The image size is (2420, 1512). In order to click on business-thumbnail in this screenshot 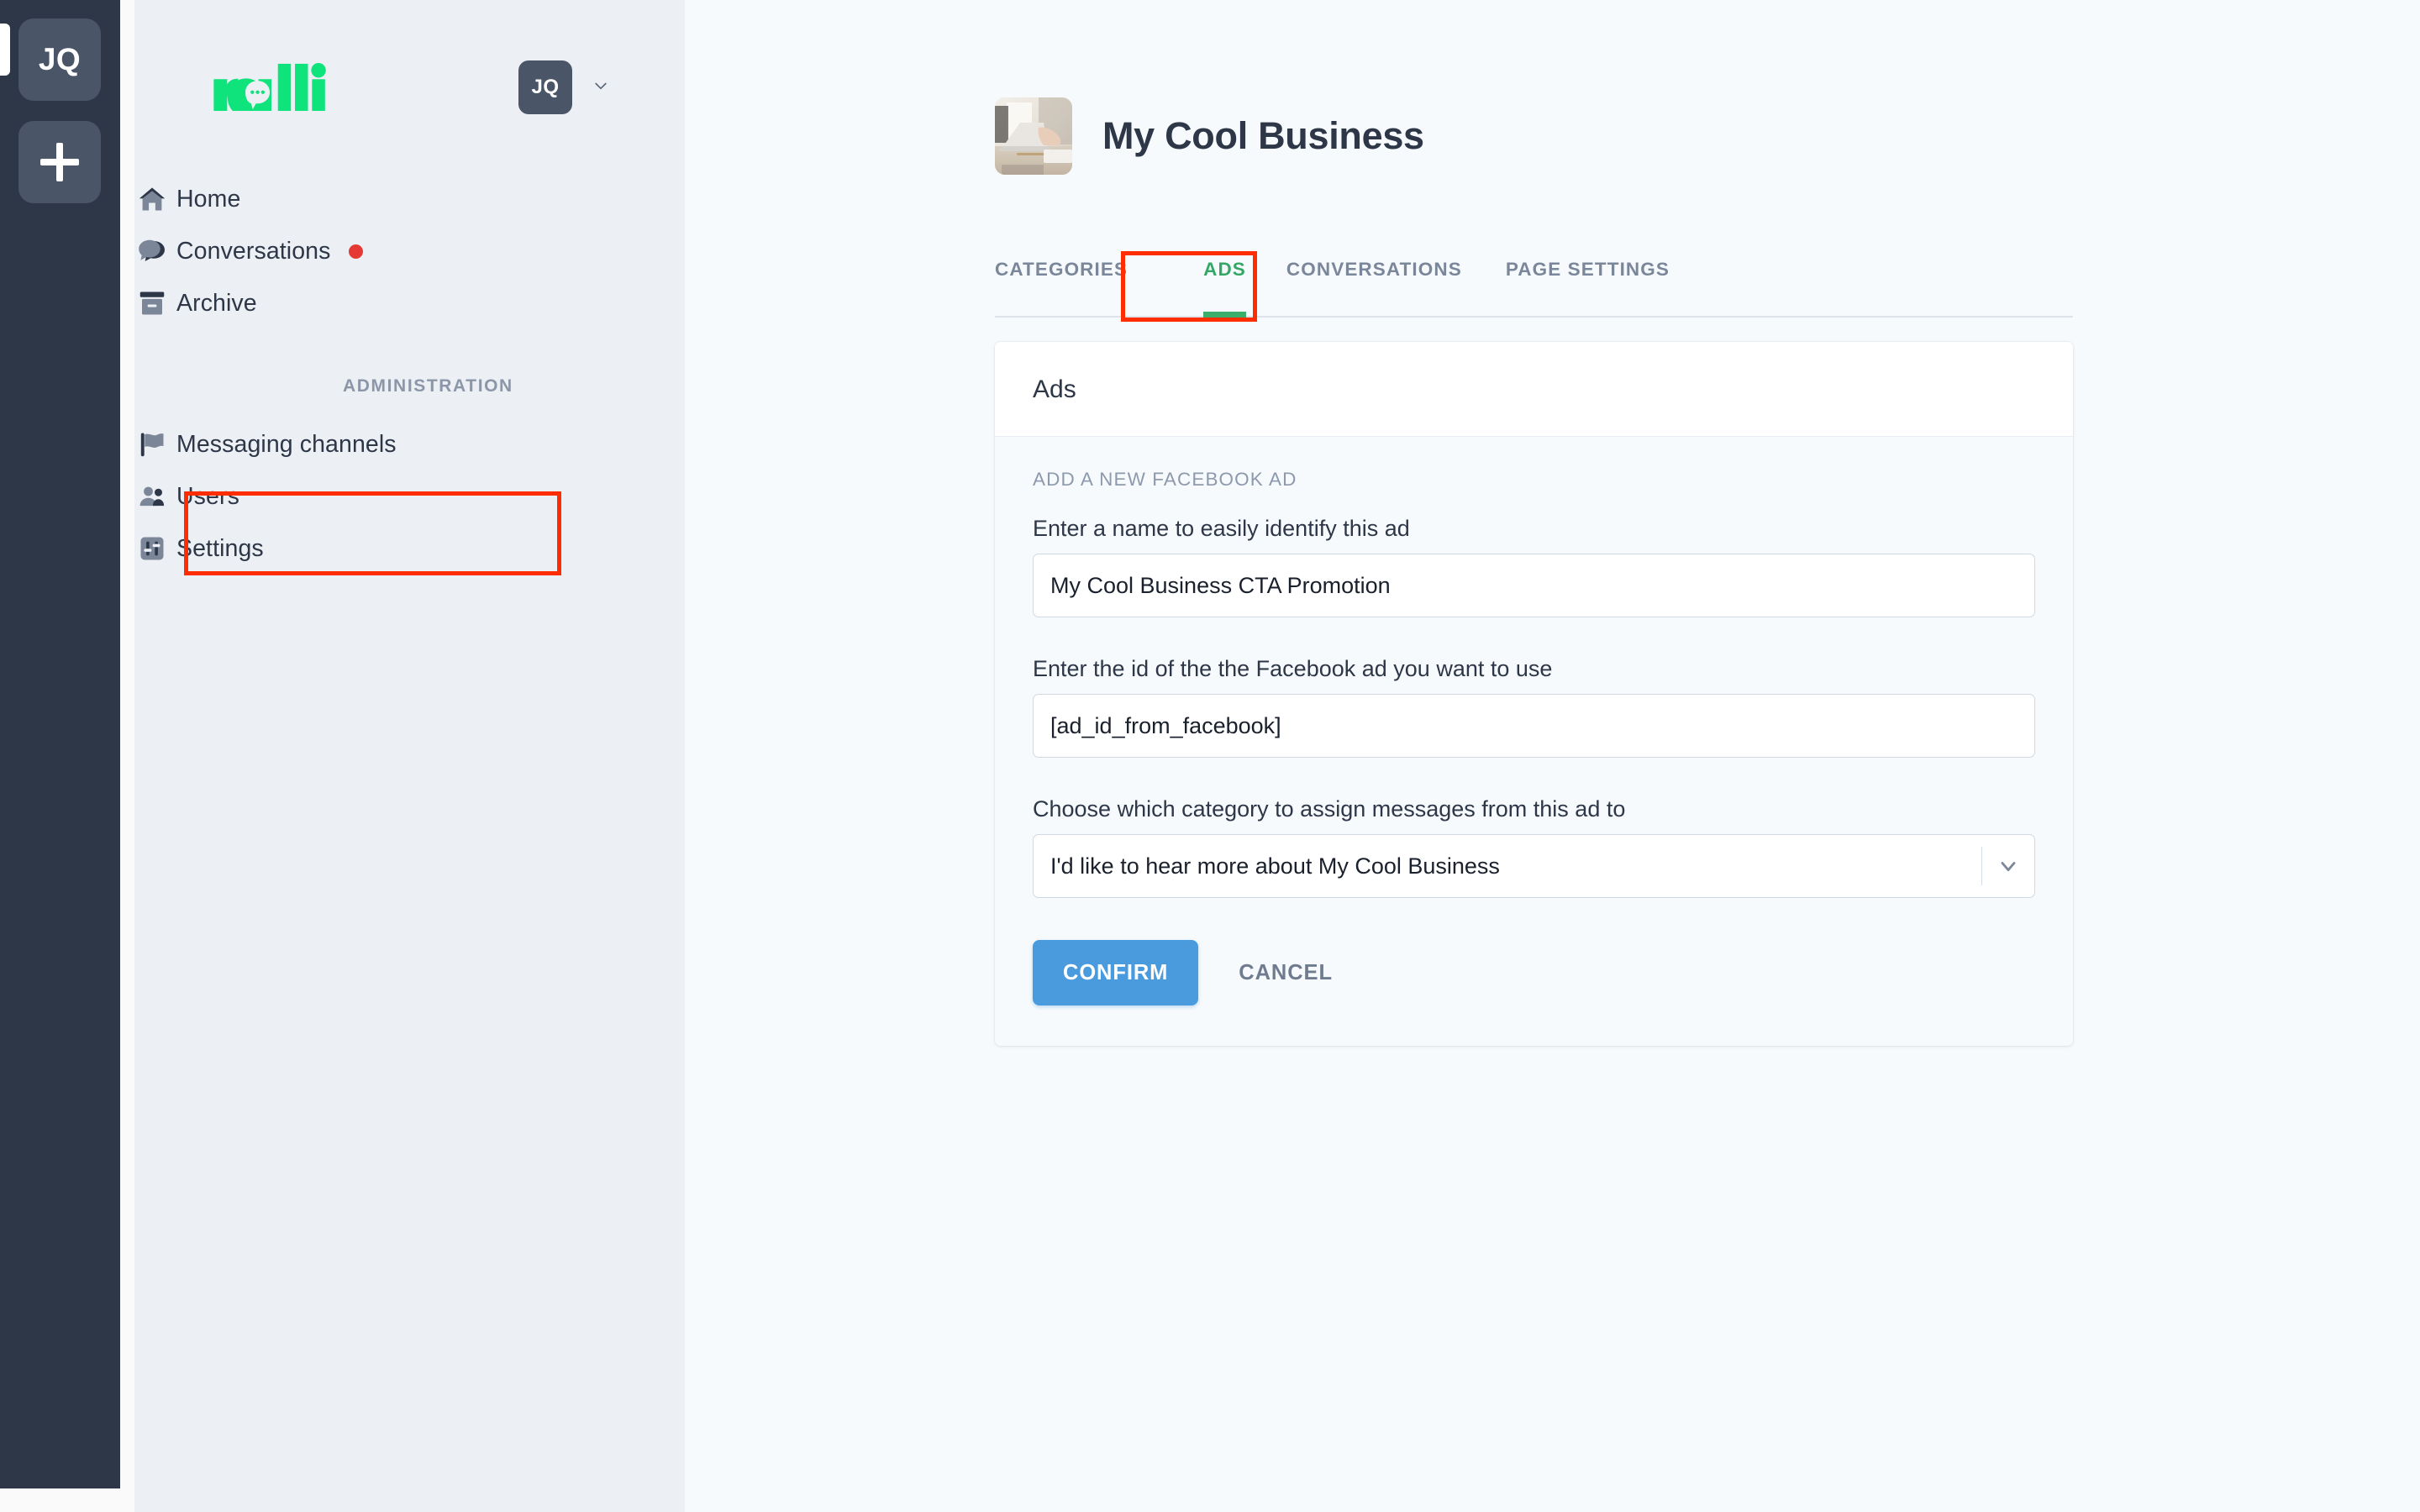, I will do `click(1033, 136)`.